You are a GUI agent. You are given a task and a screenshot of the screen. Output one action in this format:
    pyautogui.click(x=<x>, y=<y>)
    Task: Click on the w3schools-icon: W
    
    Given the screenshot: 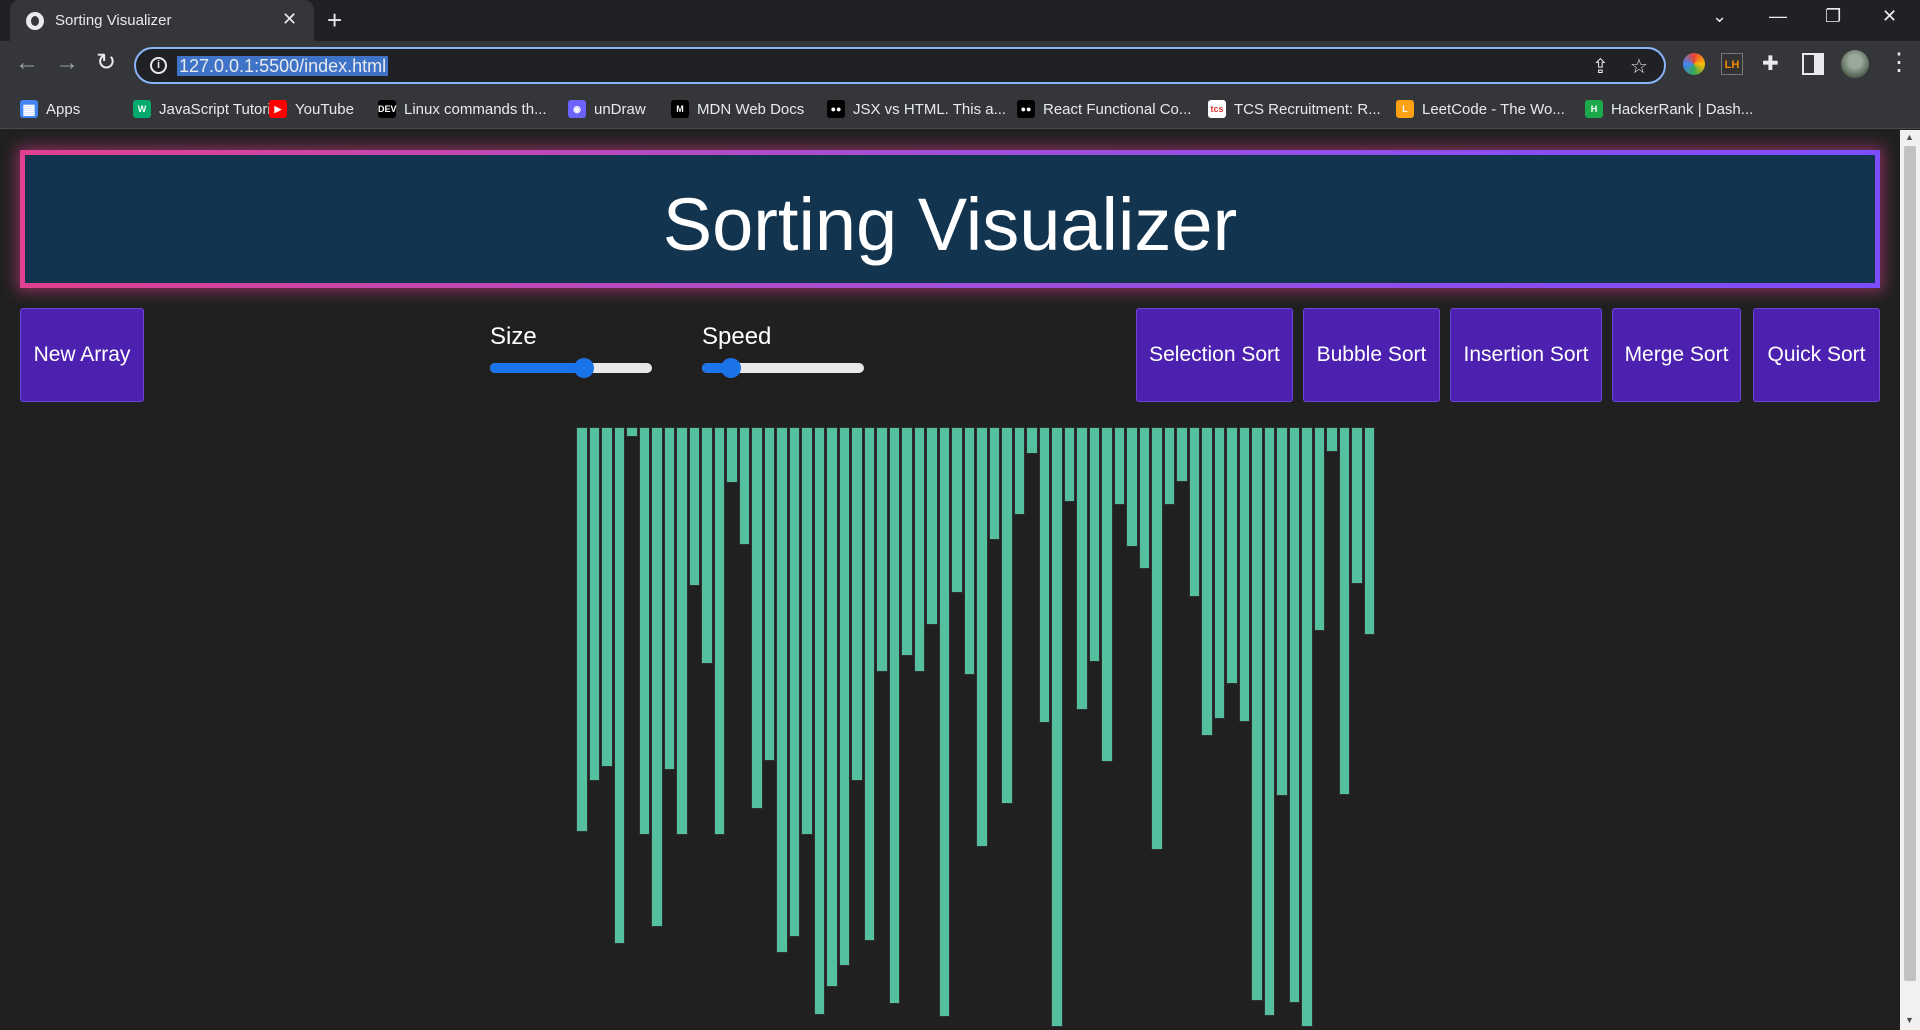 What is the action you would take?
    pyautogui.click(x=142, y=109)
    